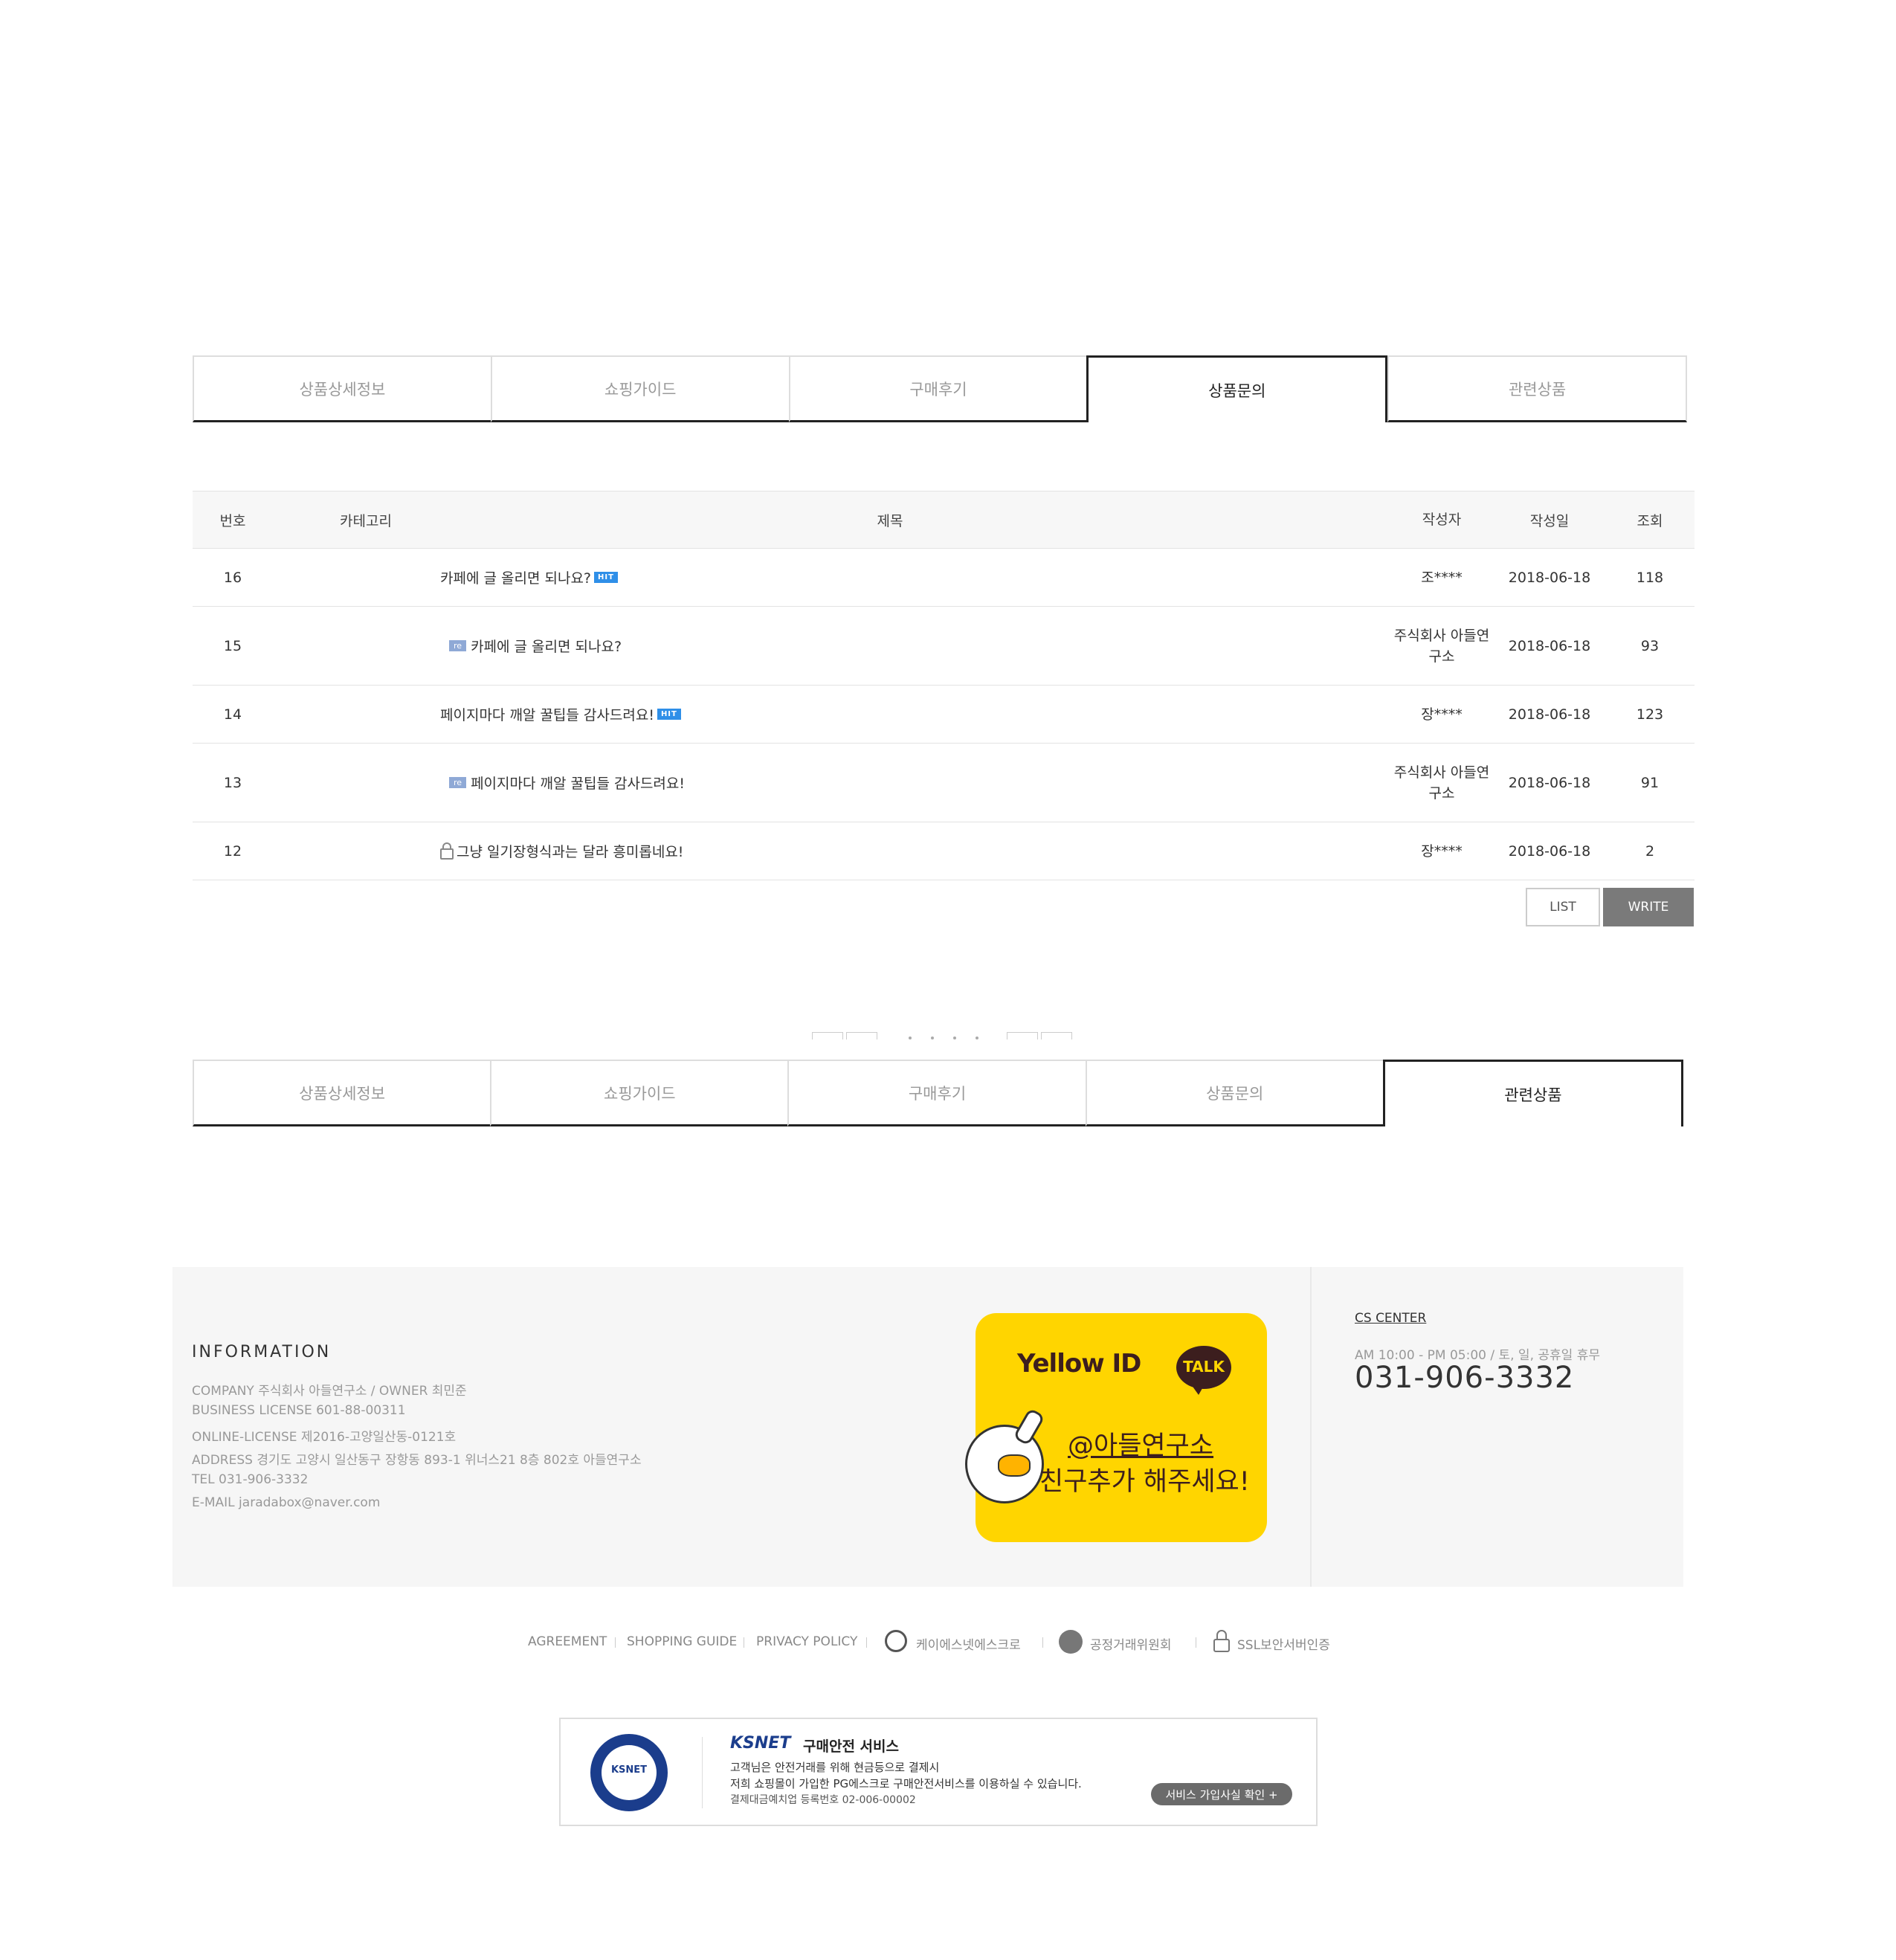 Image resolution: width=1896 pixels, height=1960 pixels. Describe the element at coordinates (233, 645) in the screenshot. I see `row-no: 15` at that location.